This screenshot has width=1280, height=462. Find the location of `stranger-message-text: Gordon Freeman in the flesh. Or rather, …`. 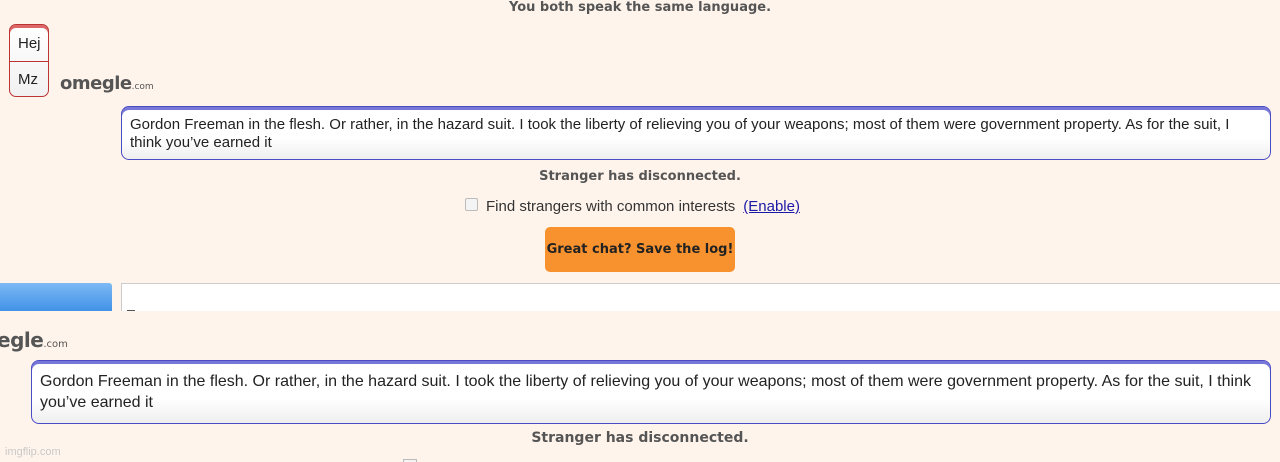

stranger-message-text: Gordon Freeman in the flesh. Or rather, … is located at coordinates (680, 133).